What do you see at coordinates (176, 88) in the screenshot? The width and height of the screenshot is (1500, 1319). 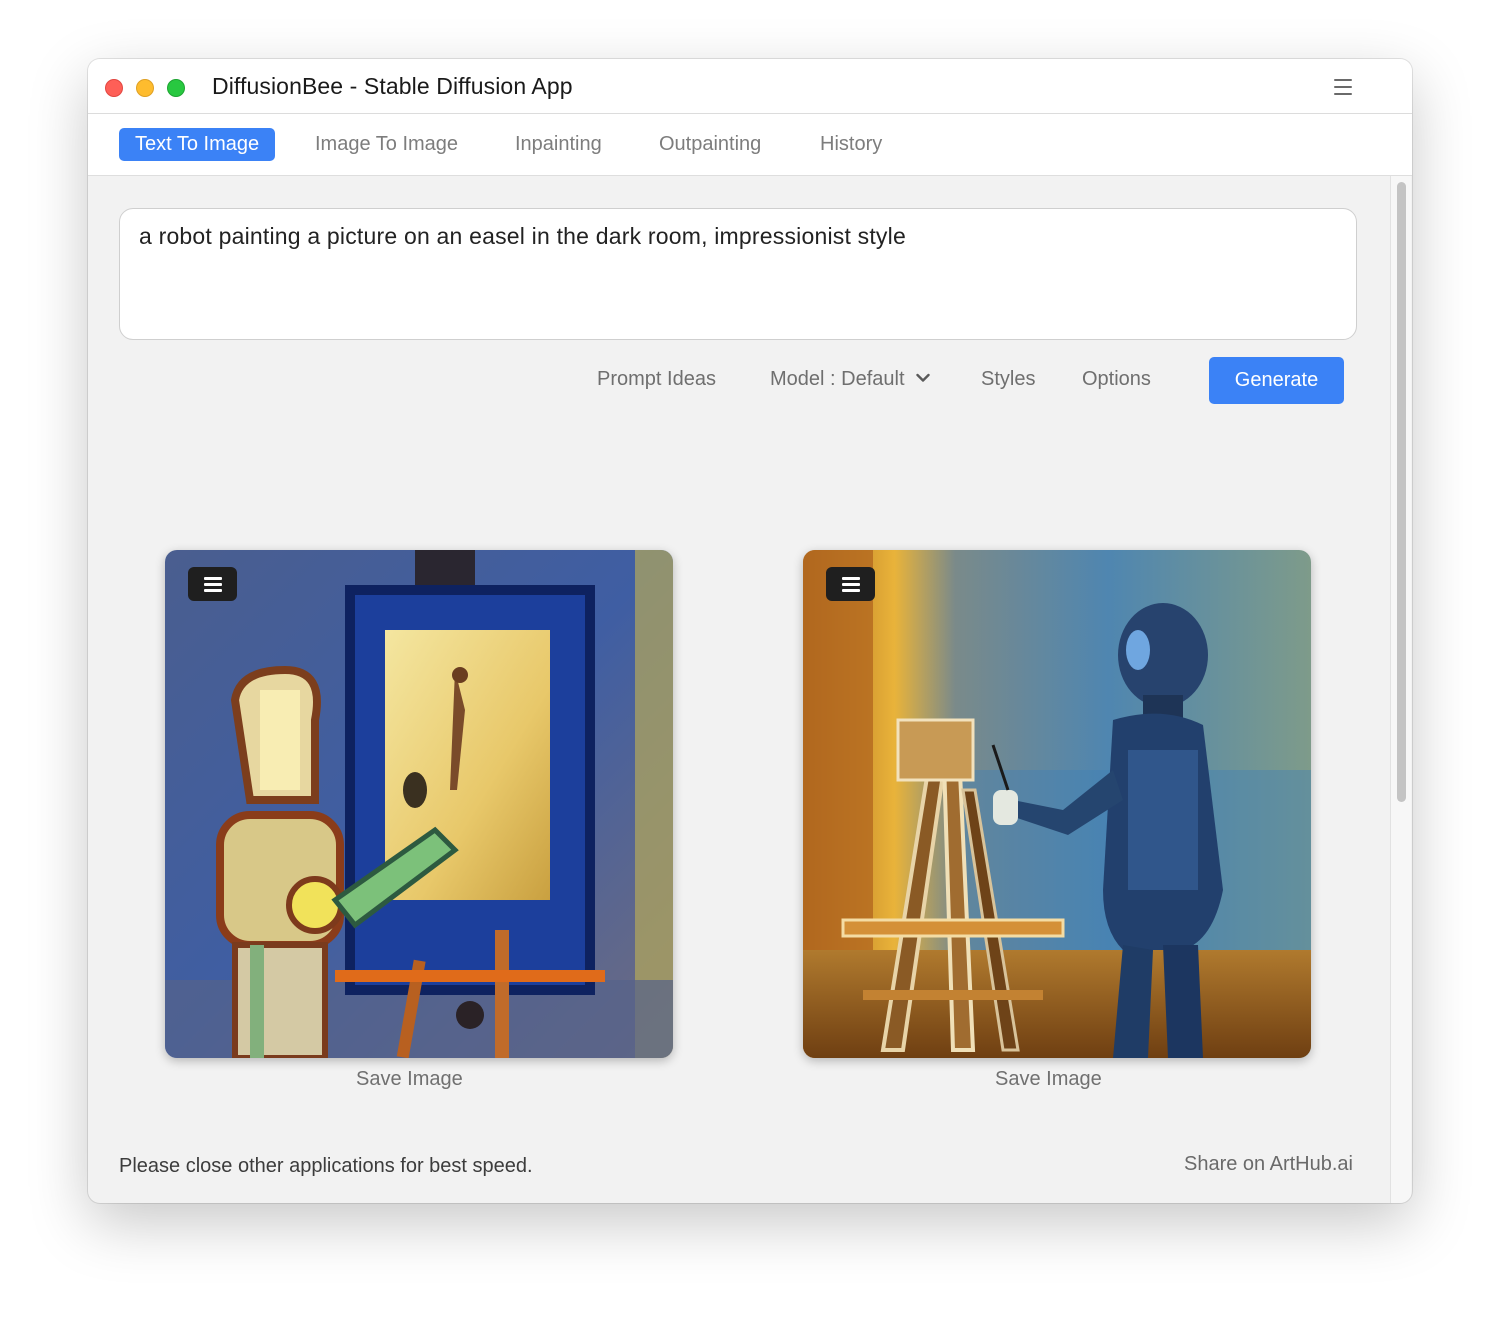 I see `maximize-window-button` at bounding box center [176, 88].